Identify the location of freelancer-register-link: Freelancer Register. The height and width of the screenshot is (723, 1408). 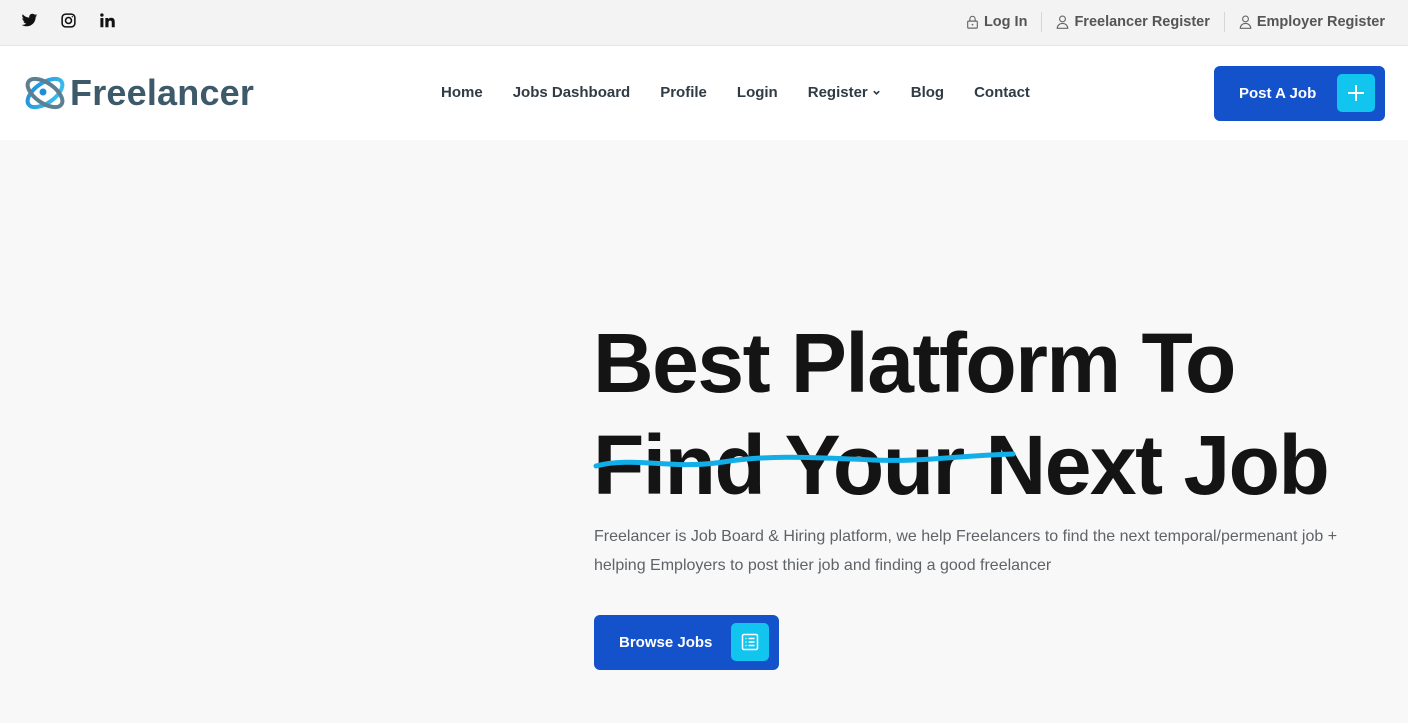
(1132, 22).